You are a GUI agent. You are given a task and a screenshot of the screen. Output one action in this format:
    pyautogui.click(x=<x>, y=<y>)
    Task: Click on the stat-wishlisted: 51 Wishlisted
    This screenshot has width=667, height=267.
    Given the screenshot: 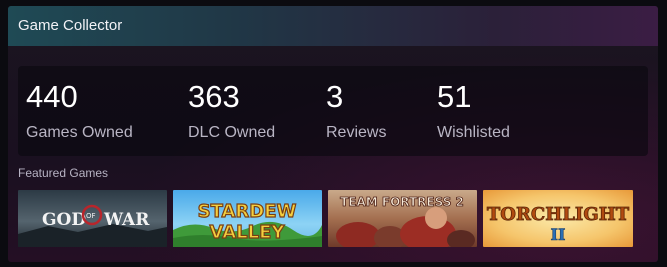 What is the action you would take?
    pyautogui.click(x=473, y=111)
    